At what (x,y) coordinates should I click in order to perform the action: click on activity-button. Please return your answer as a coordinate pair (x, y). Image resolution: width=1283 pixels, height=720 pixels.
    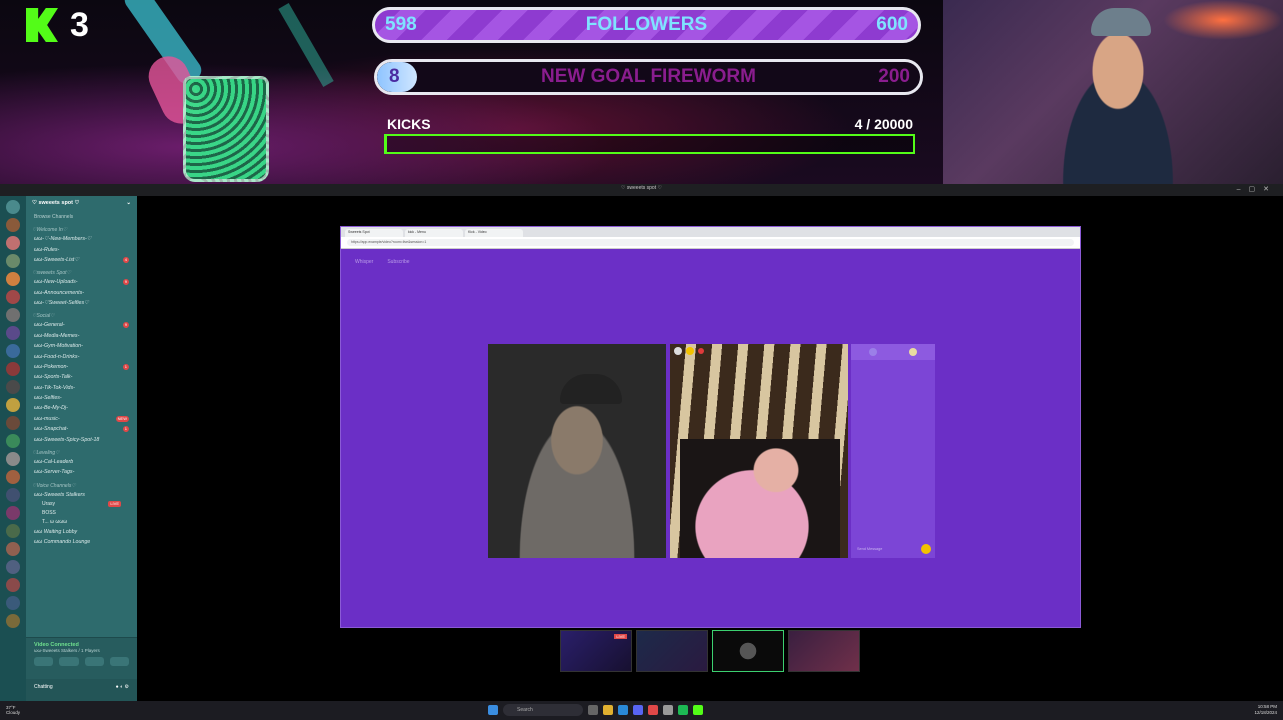
    Looking at the image, I should click on (94, 661).